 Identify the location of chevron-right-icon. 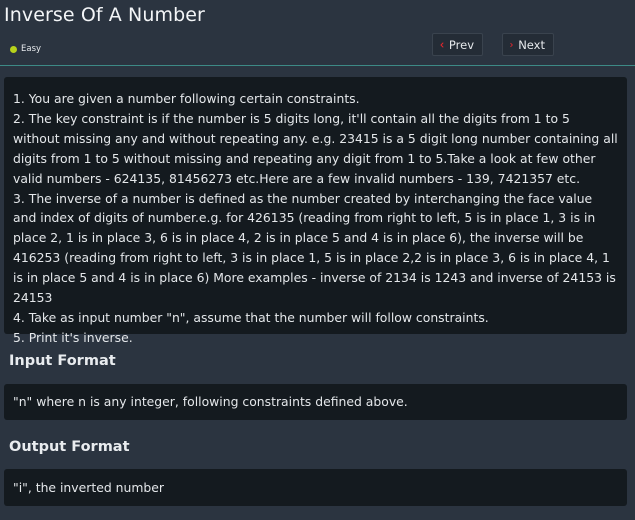
(511, 44).